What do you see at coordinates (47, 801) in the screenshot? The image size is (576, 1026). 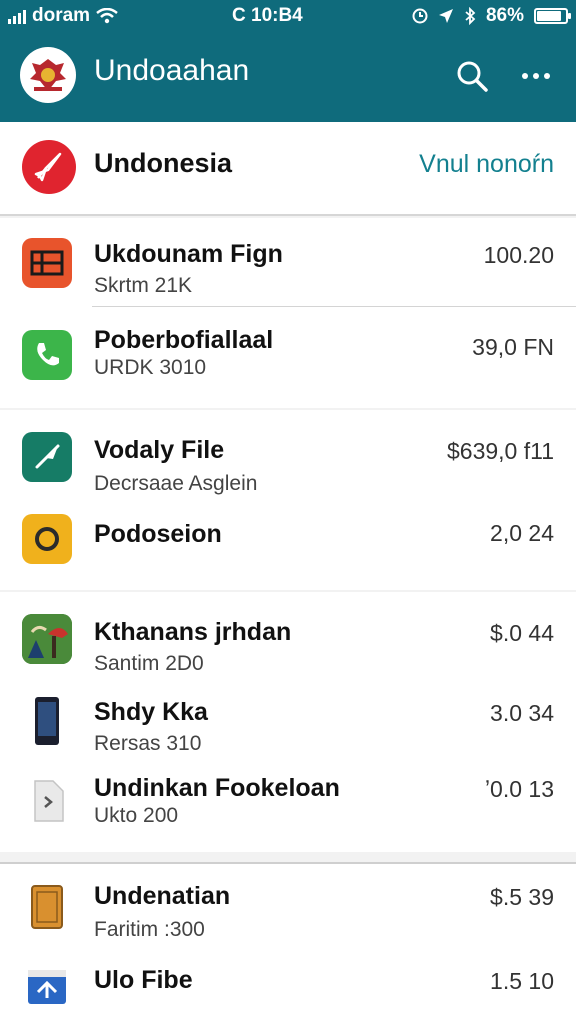 I see `file-icon` at bounding box center [47, 801].